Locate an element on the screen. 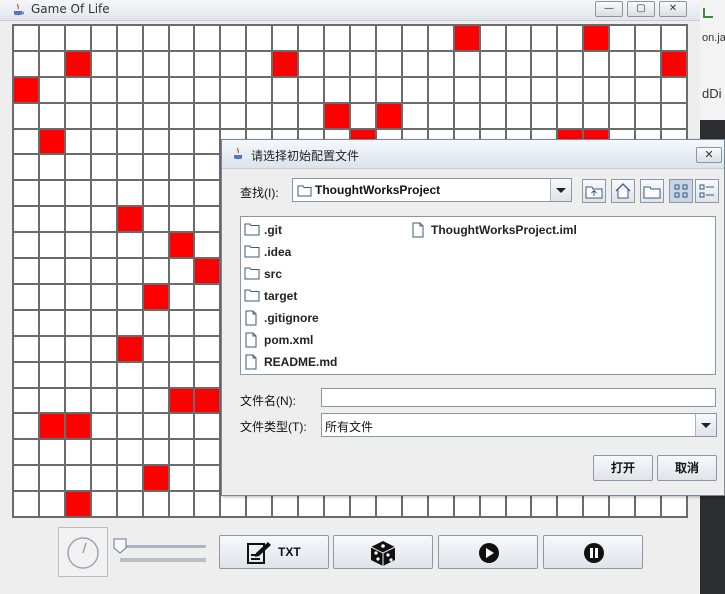  speed-slider-track is located at coordinates (162, 546).